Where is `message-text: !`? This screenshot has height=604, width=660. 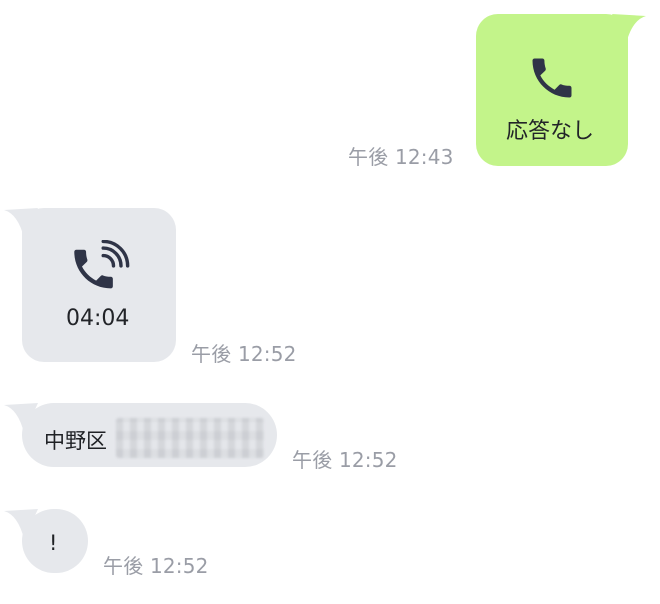
message-text: ! is located at coordinates (53, 543).